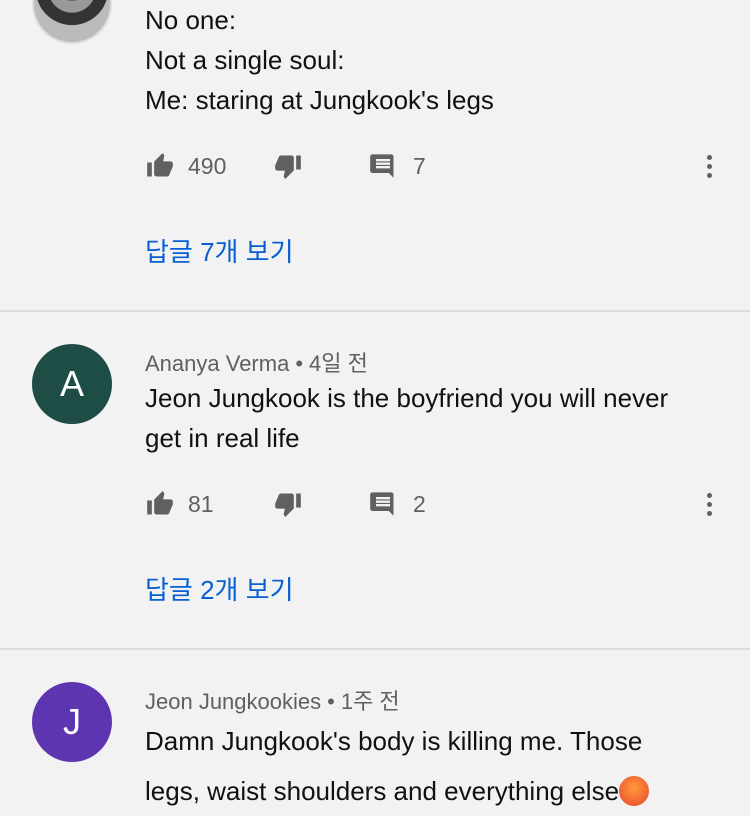 The image size is (750, 816). Describe the element at coordinates (222, 438) in the screenshot. I see `comment-text-line: get in real life` at that location.